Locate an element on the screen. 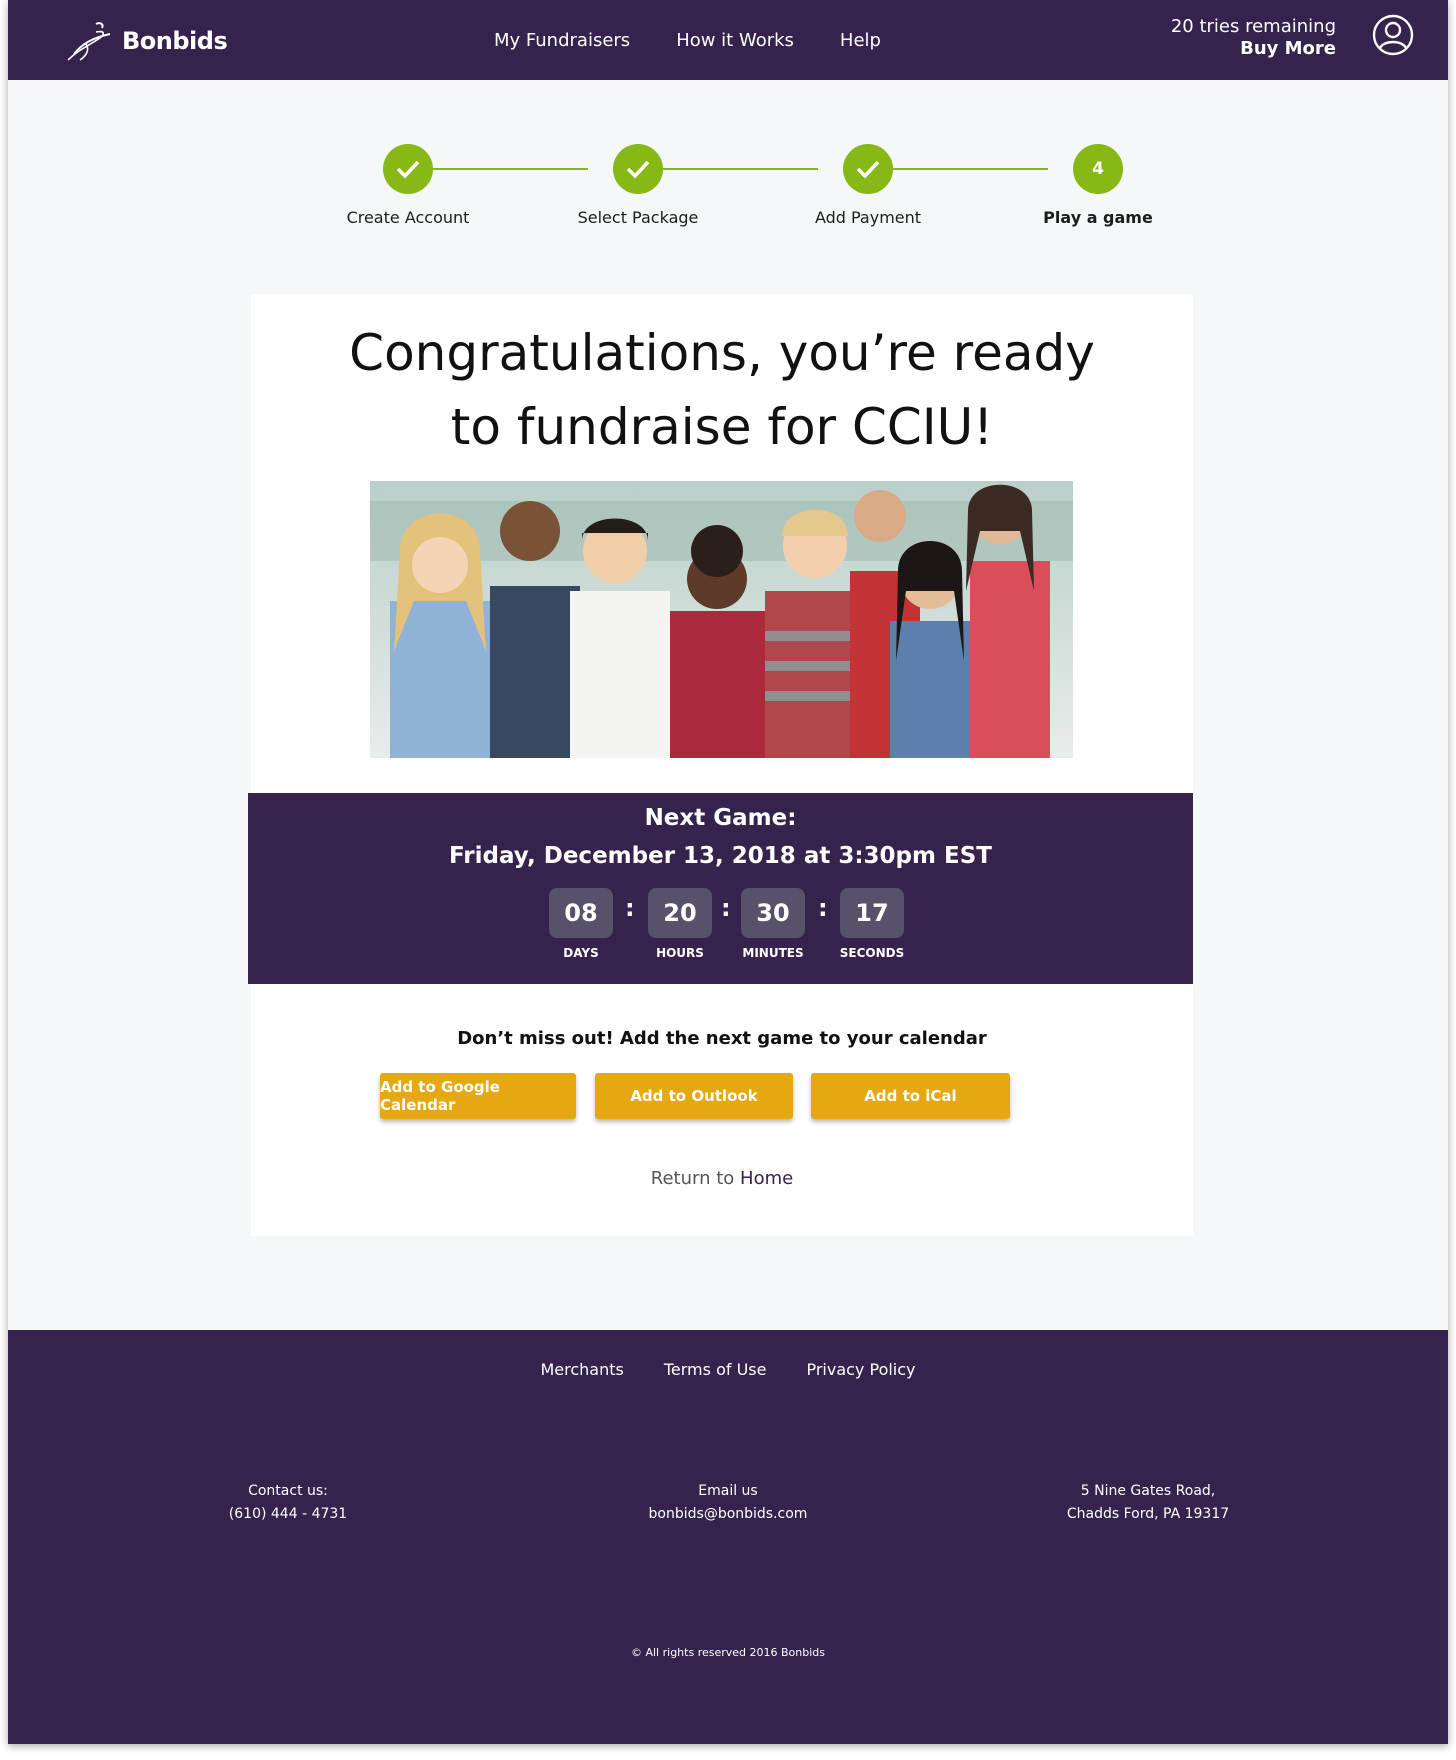  brand-name: Bonbids is located at coordinates (175, 41).